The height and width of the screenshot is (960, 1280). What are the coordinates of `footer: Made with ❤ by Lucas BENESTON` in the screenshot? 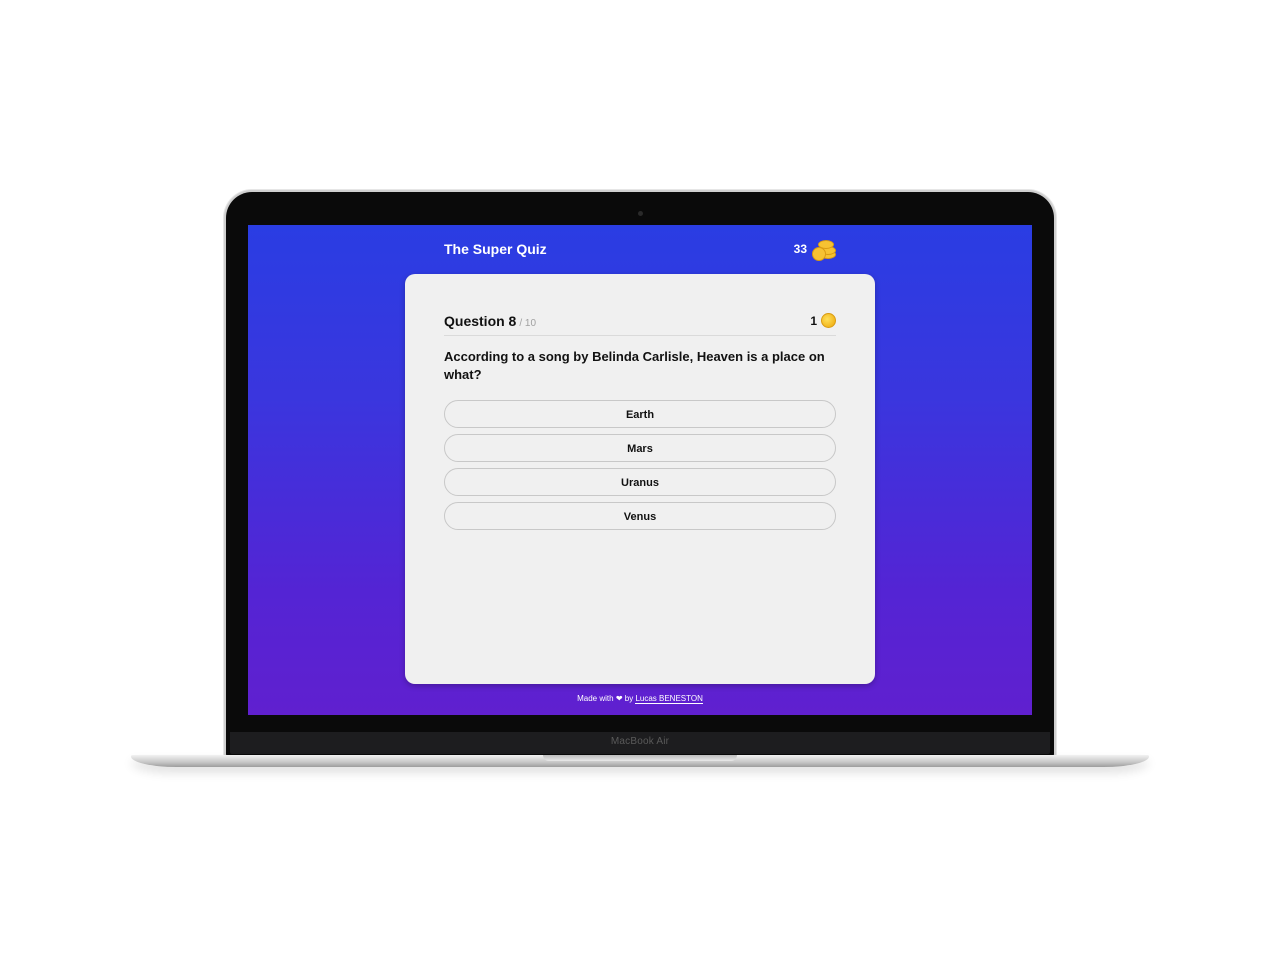 It's located at (640, 699).